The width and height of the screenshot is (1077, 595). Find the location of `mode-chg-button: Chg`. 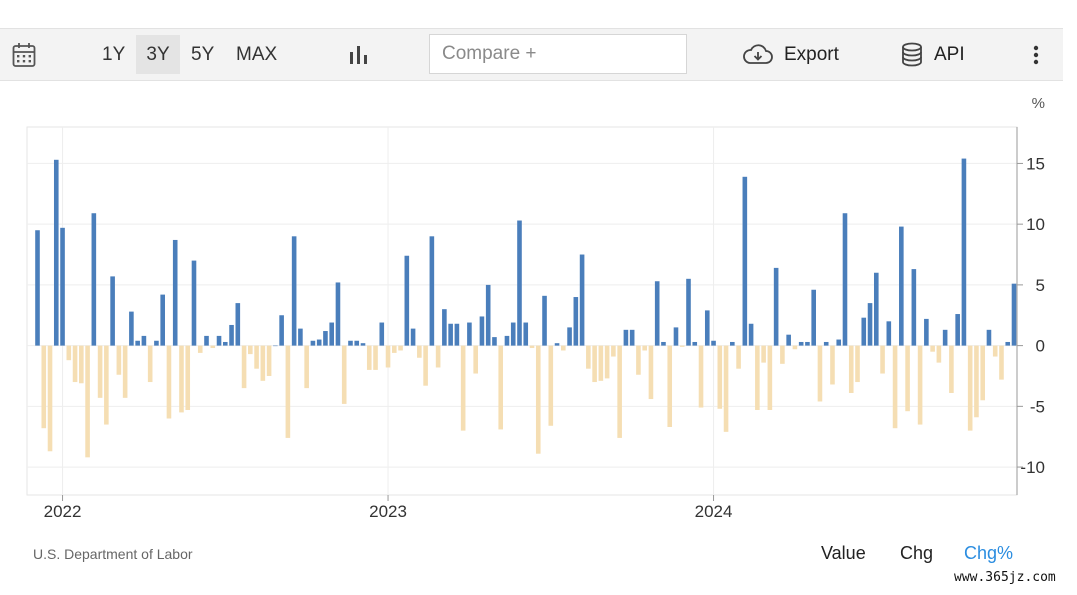

mode-chg-button: Chg is located at coordinates (916, 553).